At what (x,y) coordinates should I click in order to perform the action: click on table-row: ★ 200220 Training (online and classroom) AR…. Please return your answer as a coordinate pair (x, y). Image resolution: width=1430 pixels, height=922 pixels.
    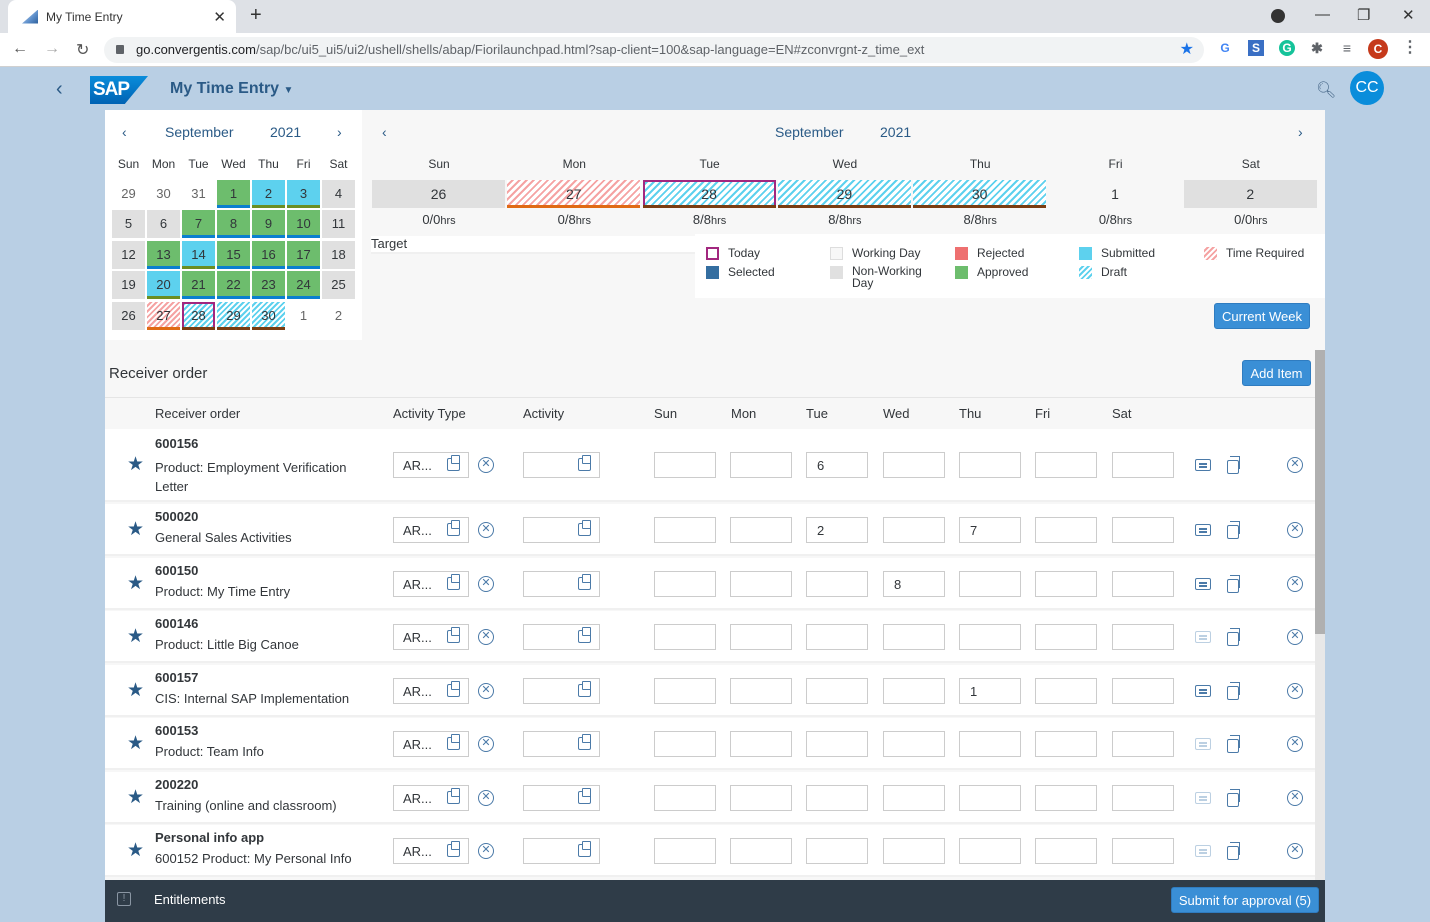
    Looking at the image, I should click on (710, 798).